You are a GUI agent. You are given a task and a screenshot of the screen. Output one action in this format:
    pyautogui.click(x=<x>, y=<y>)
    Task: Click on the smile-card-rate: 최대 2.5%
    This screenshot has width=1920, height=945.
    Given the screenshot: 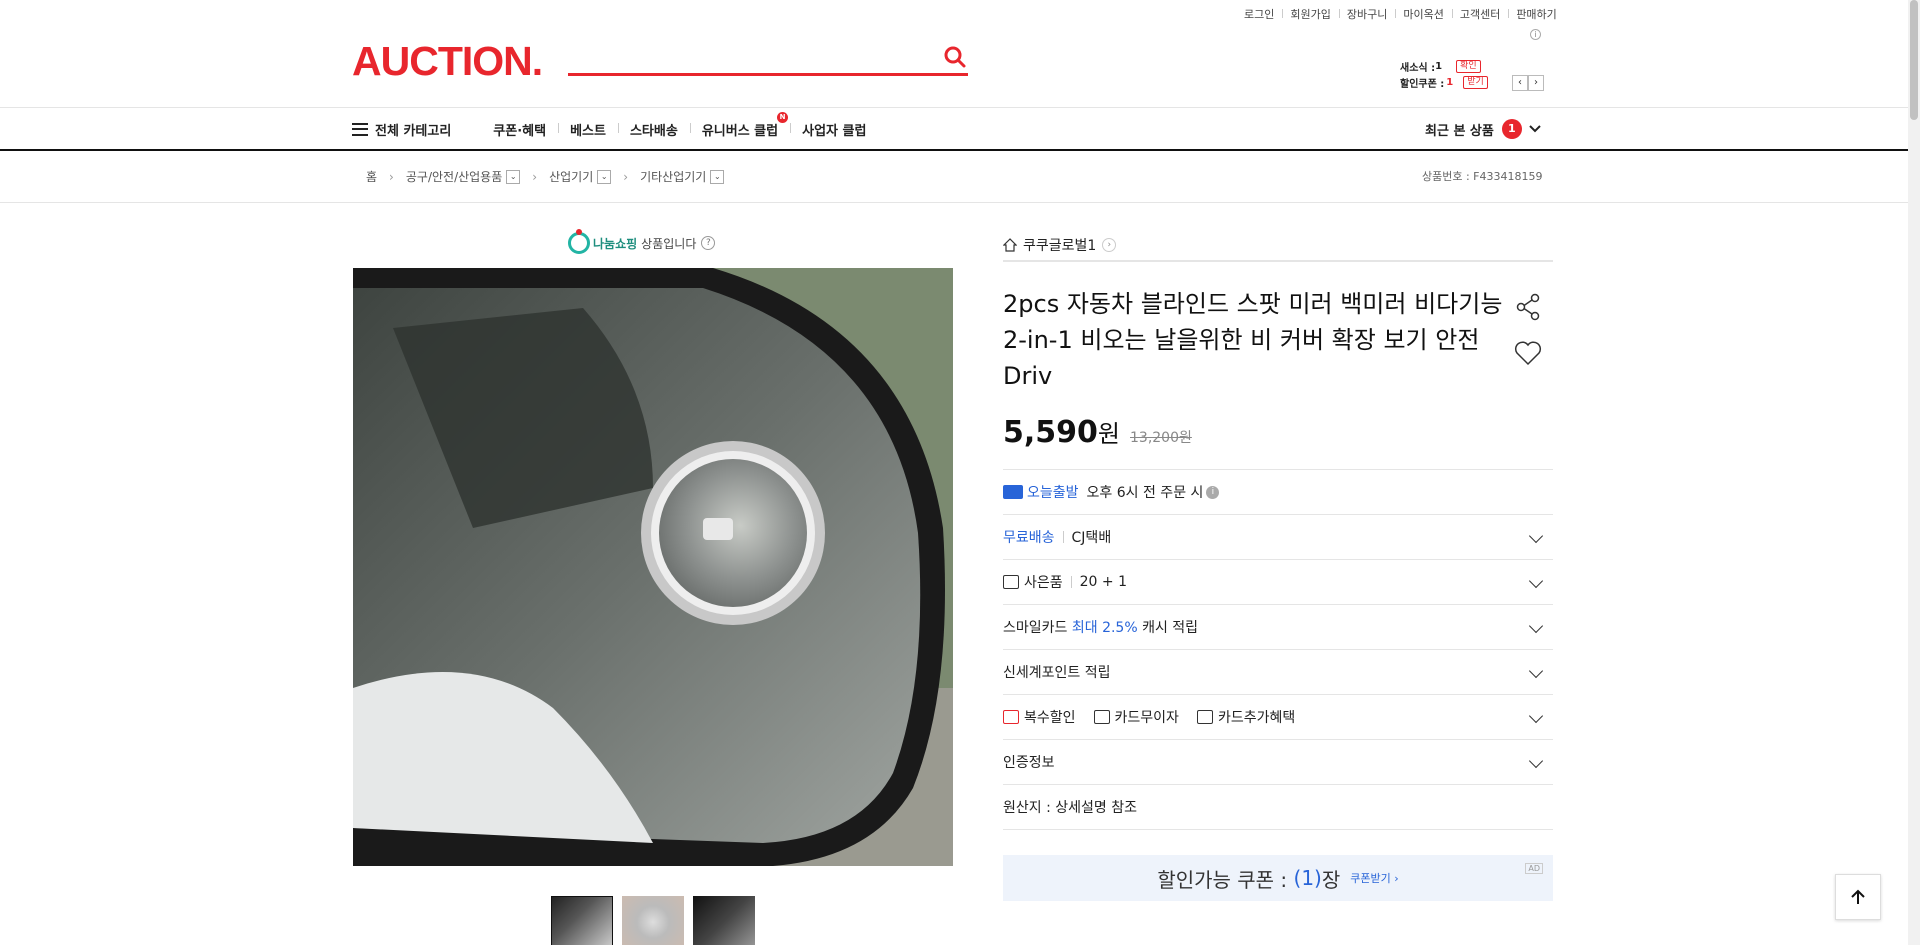 What is the action you would take?
    pyautogui.click(x=1104, y=628)
    